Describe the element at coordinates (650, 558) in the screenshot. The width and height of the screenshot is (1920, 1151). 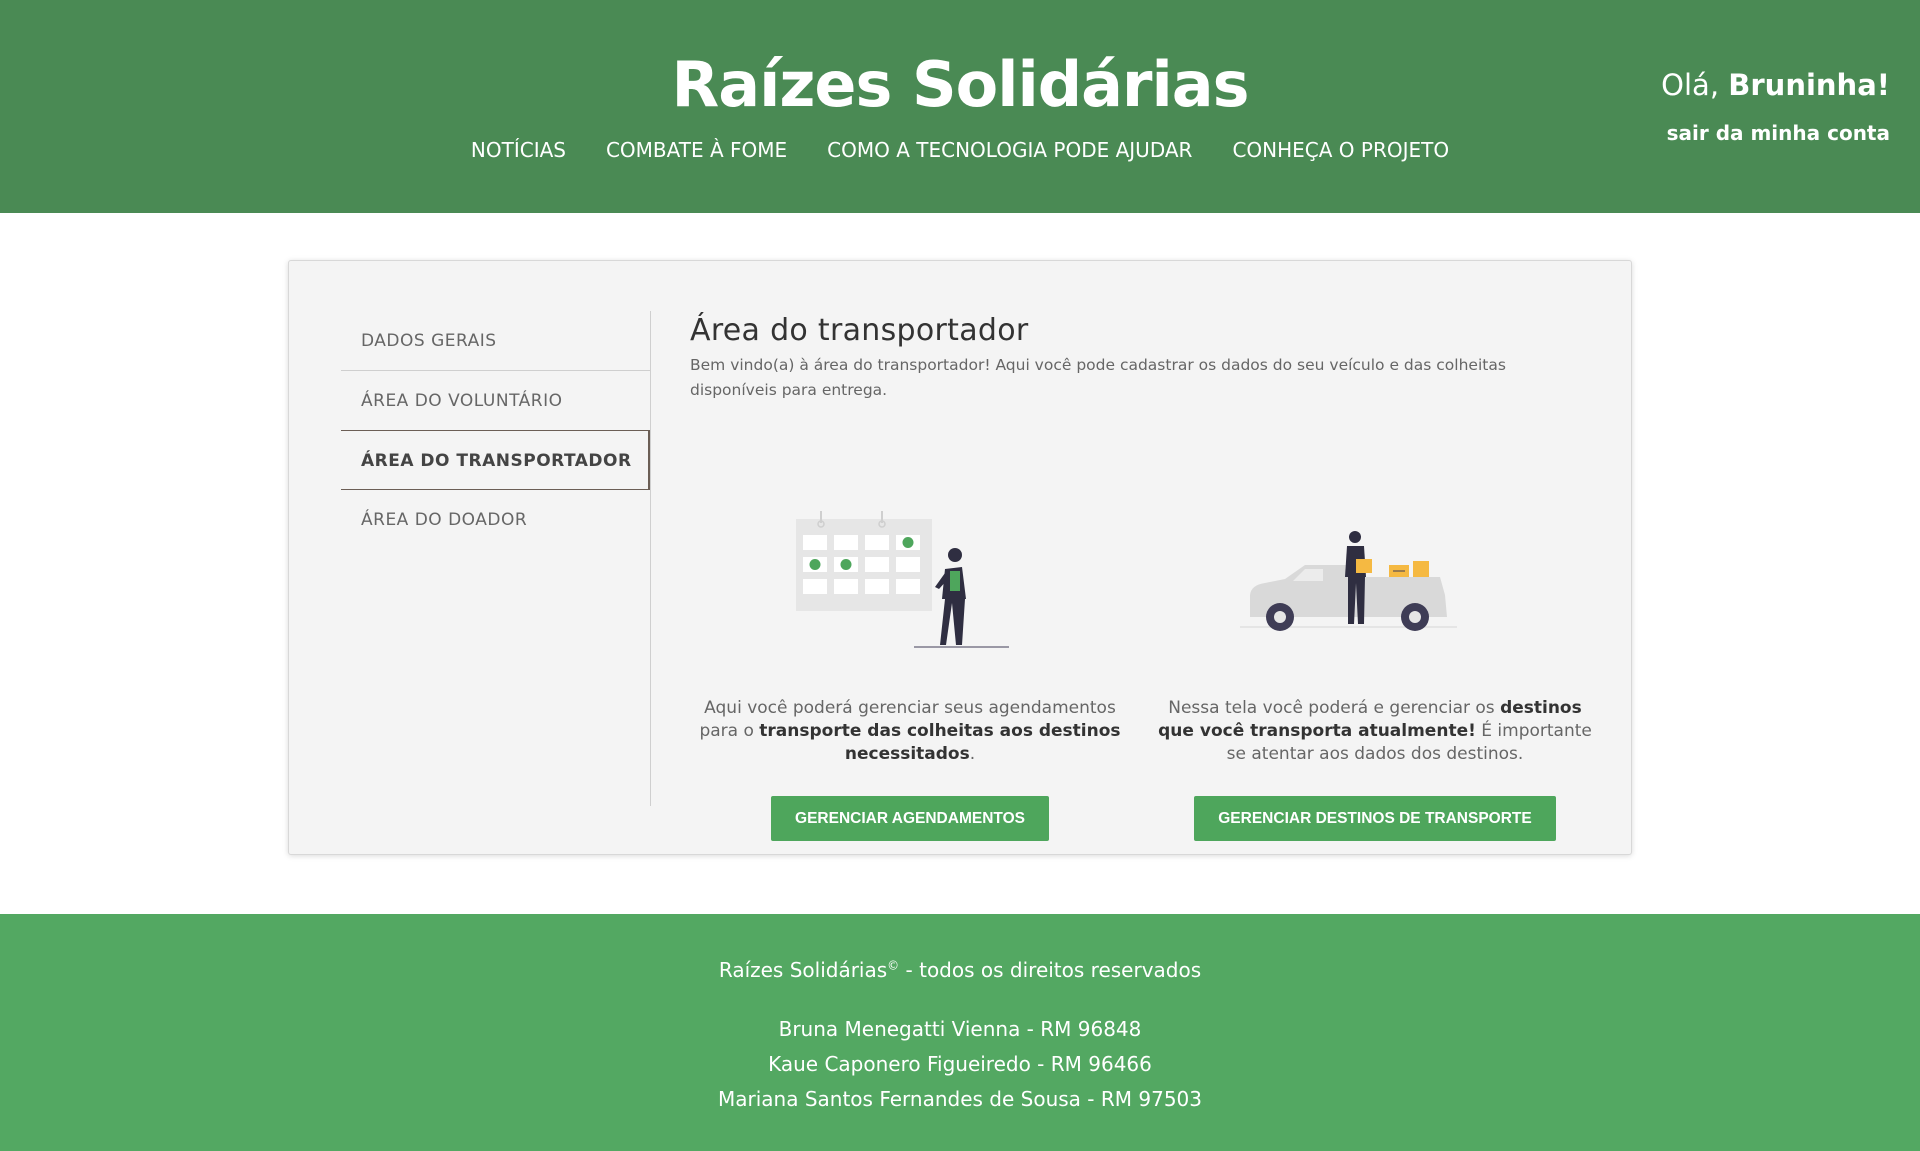
I see `sidebar-divider` at that location.